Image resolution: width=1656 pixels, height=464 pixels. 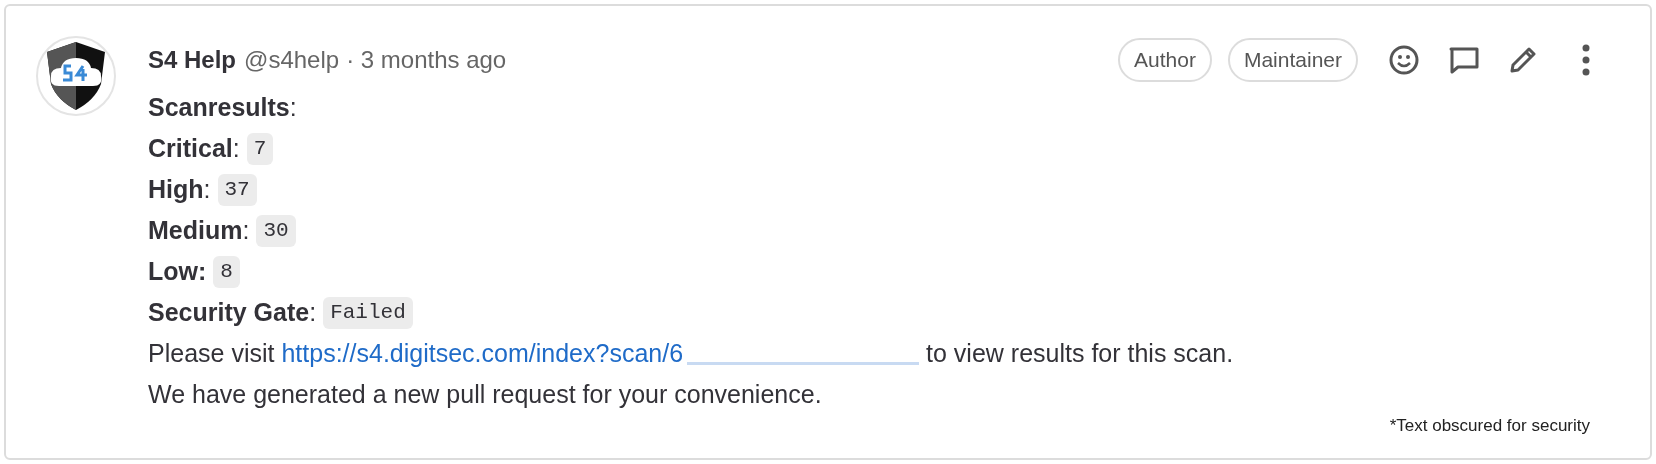 What do you see at coordinates (177, 271) in the screenshot?
I see `result-label: Low:` at bounding box center [177, 271].